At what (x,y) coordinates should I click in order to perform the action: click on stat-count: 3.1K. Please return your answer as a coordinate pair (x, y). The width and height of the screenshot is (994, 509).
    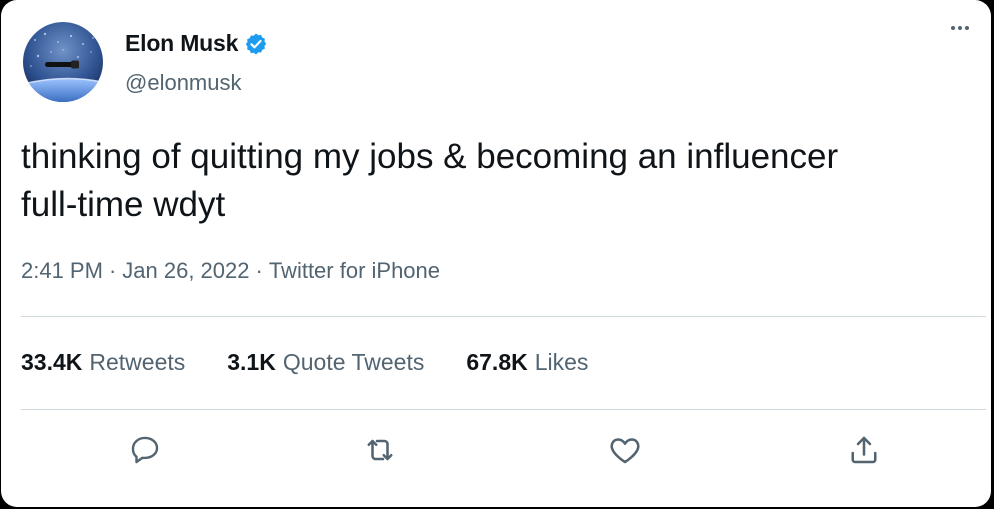
    Looking at the image, I should click on (251, 362).